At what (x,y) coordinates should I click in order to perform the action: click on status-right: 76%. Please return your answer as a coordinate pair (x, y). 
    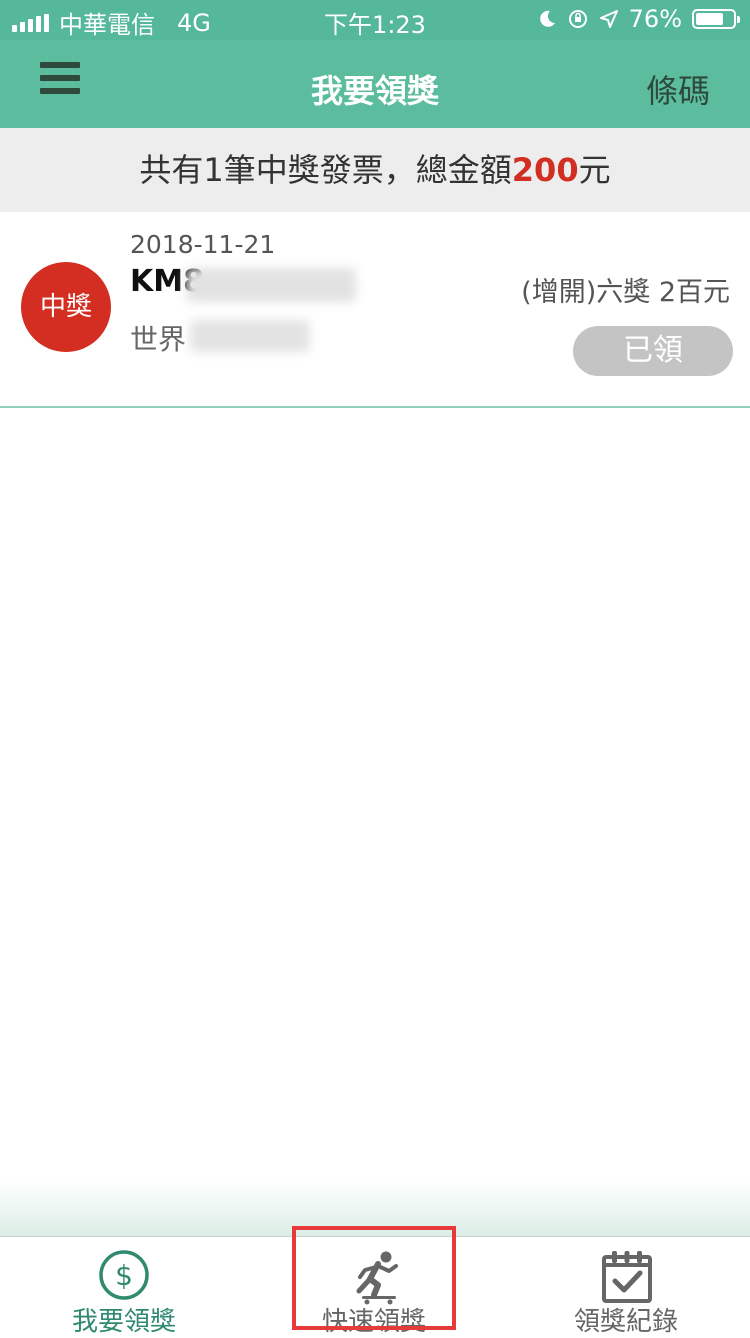
    Looking at the image, I should click on (638, 19).